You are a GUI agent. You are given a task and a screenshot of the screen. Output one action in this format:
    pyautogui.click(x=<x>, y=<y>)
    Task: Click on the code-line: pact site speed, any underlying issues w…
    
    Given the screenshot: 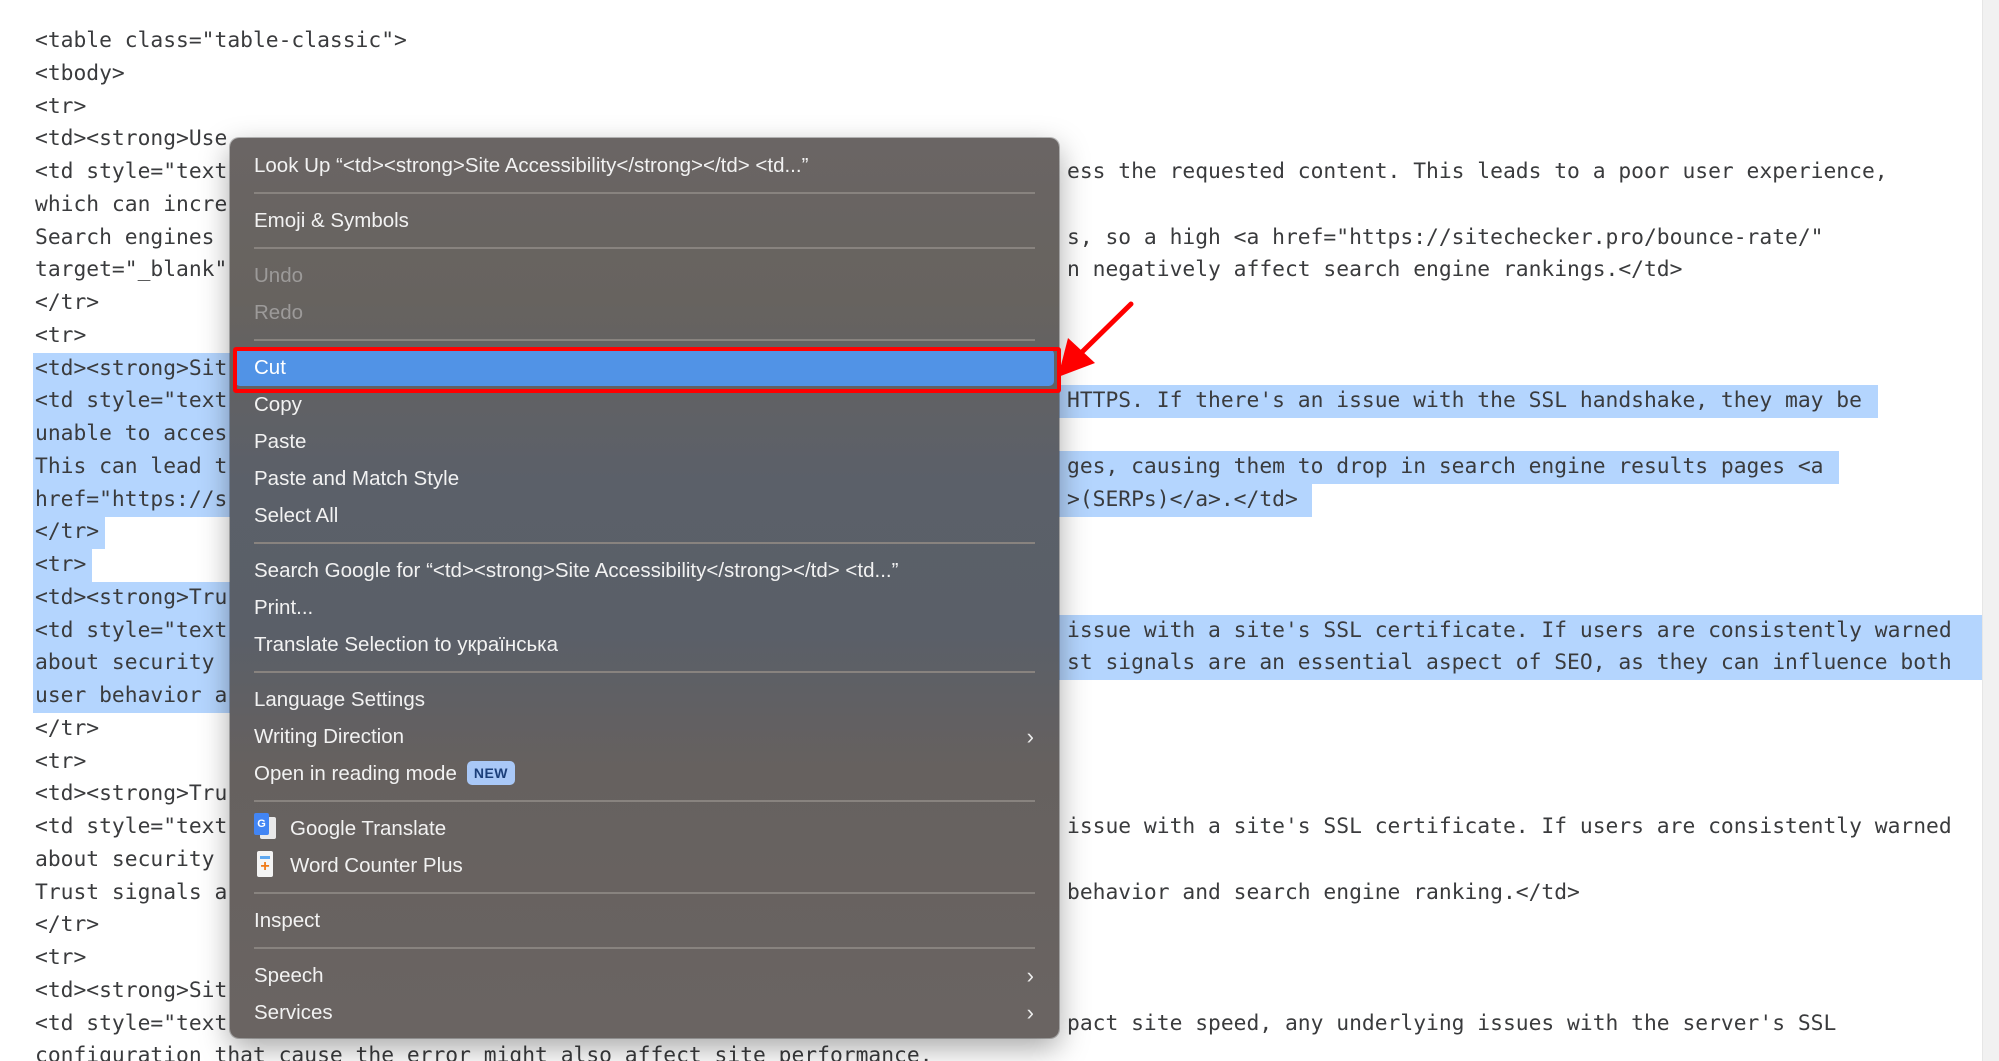 What is the action you would take?
    pyautogui.click(x=1451, y=1024)
    